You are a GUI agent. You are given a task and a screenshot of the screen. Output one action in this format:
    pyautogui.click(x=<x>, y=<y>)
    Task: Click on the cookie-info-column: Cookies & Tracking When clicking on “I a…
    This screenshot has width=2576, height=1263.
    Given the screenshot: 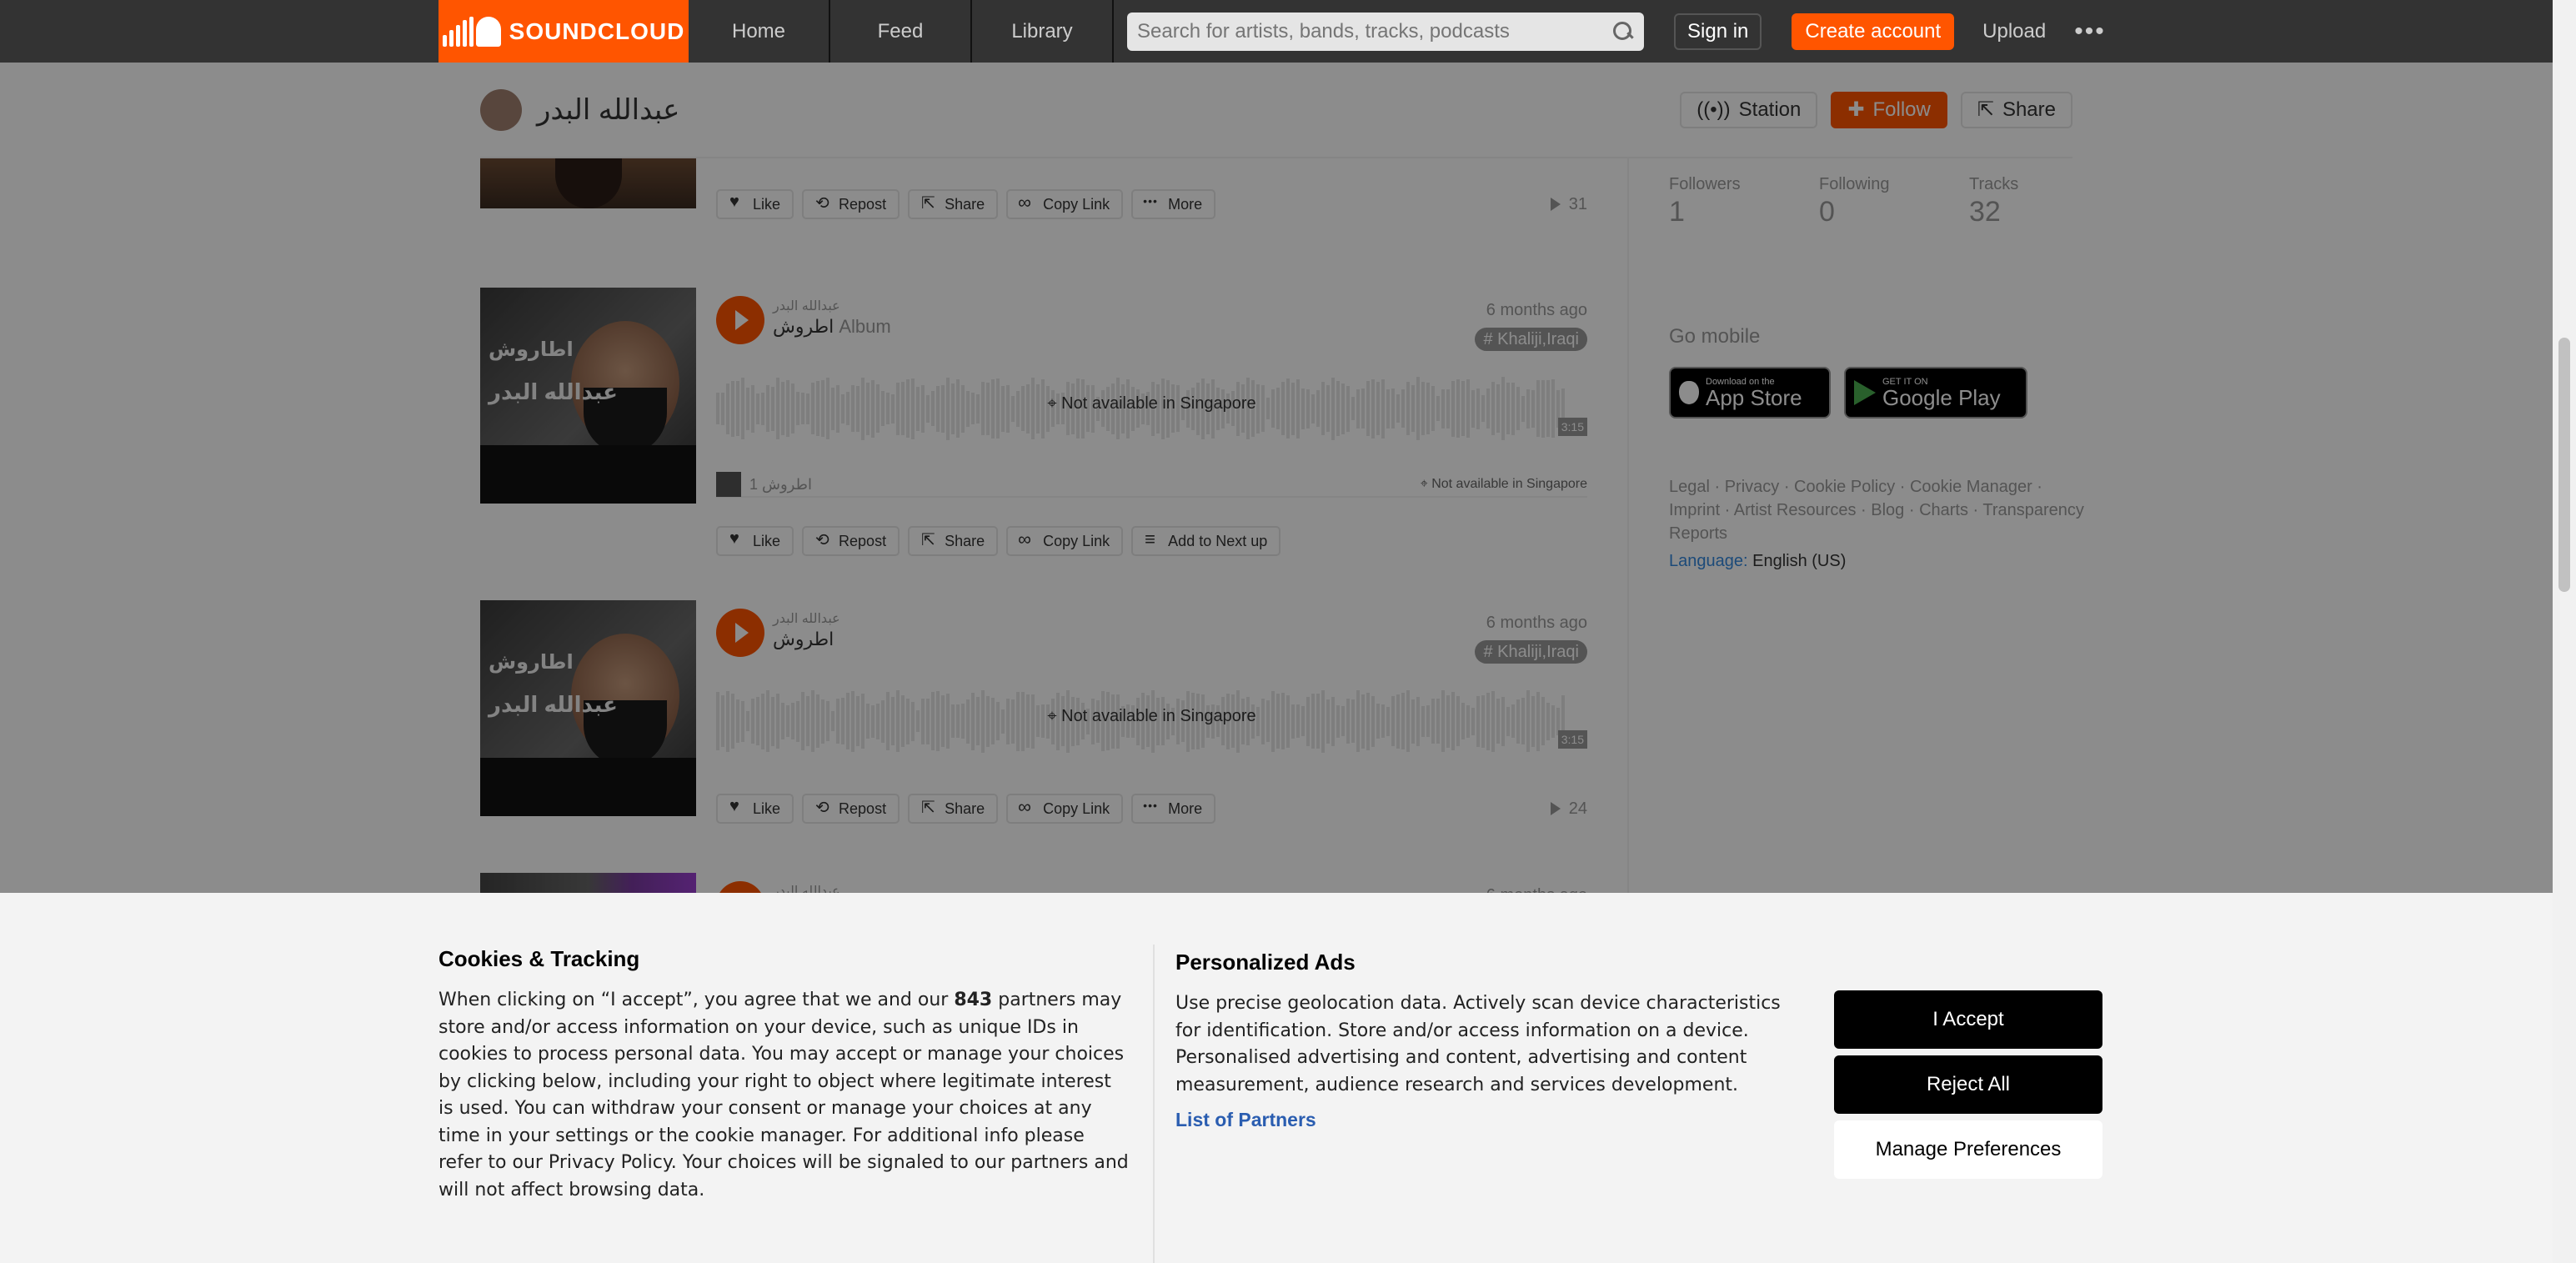 What is the action you would take?
    pyautogui.click(x=784, y=1075)
    